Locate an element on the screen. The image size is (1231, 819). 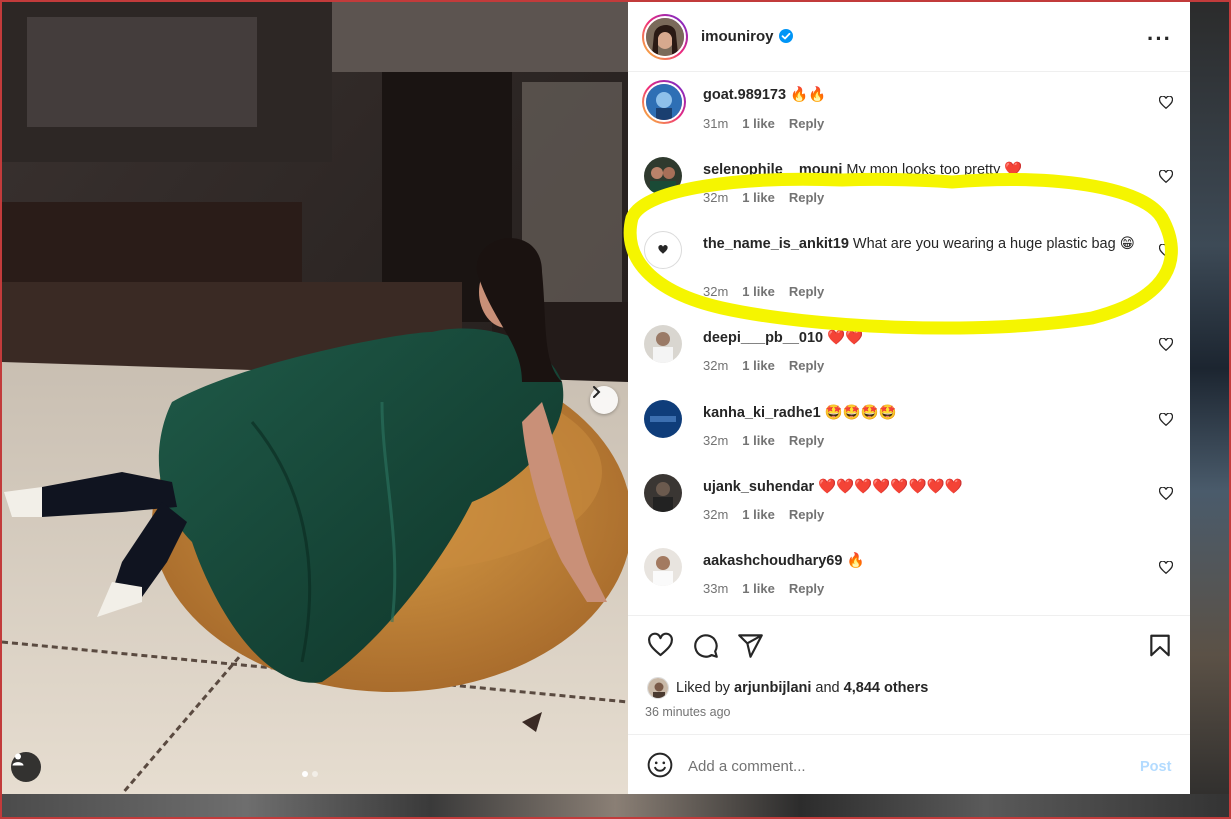
likes-prefix: Liked by is located at coordinates (703, 688).